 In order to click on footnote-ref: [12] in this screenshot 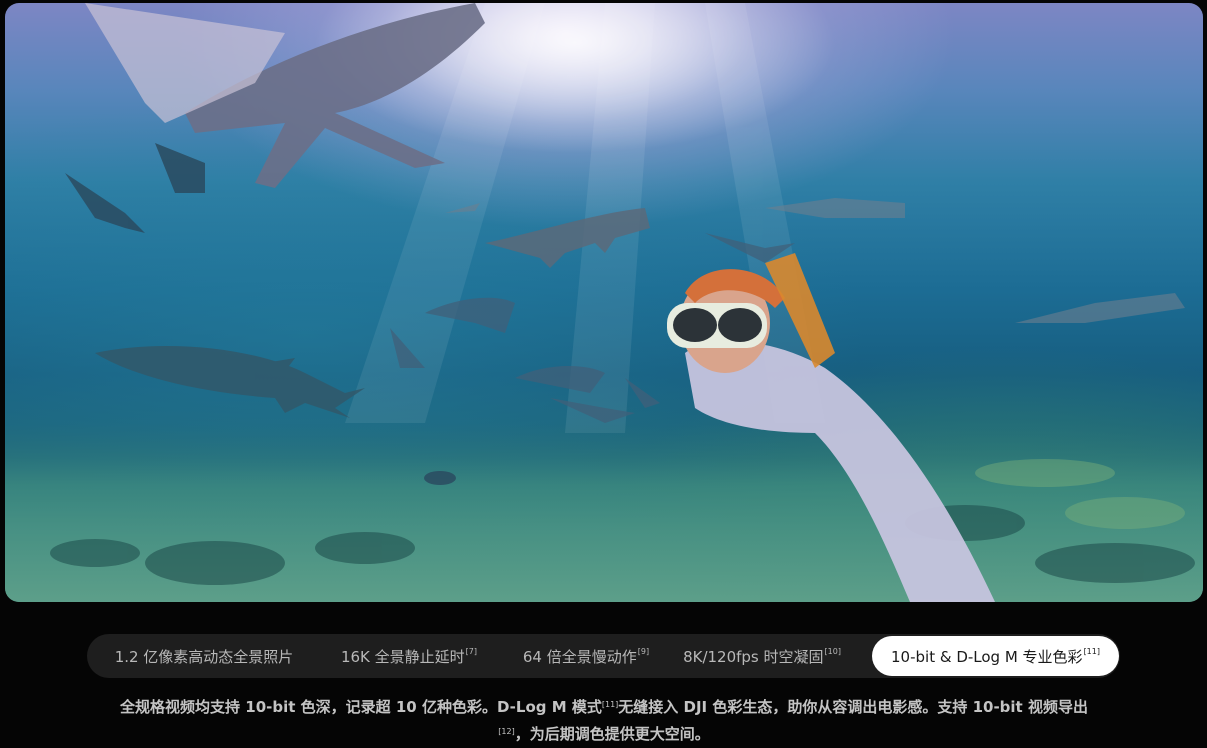, I will do `click(506, 731)`.